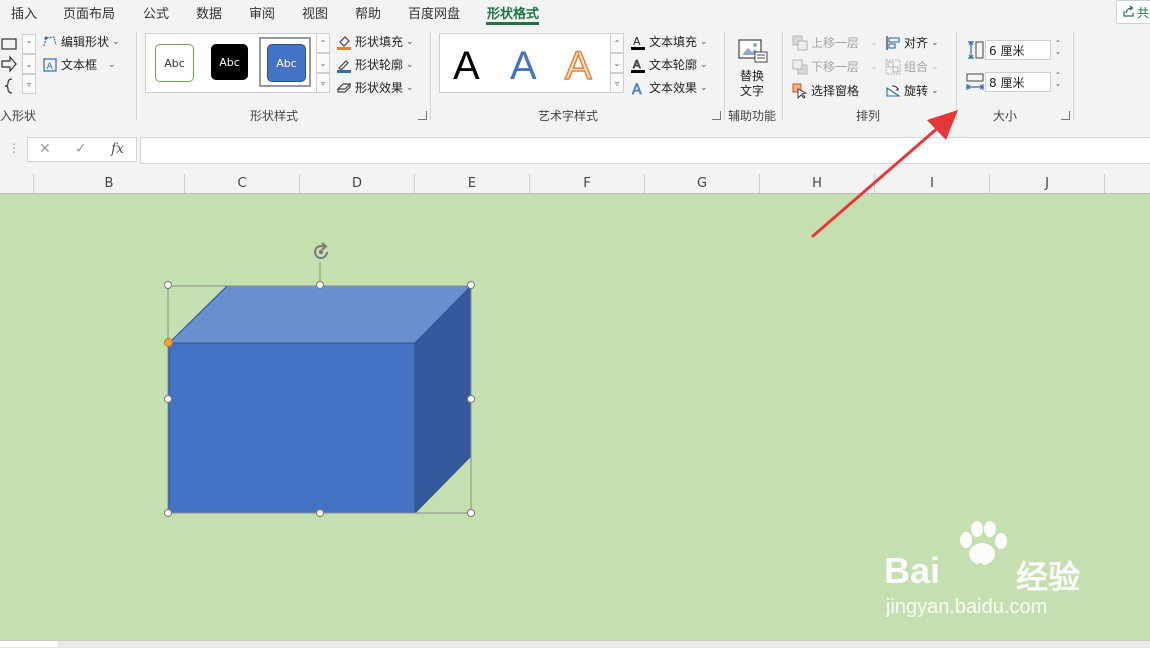 The height and width of the screenshot is (648, 1150). I want to click on wordart-gallery: A A A, so click(525, 63).